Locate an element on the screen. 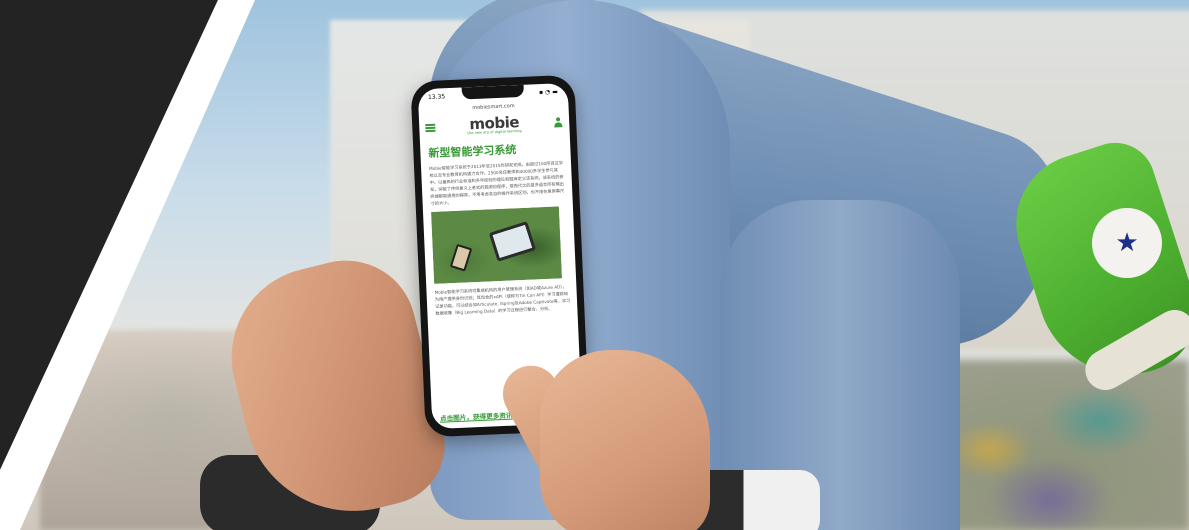  logo-tagline: the new era of digital learning is located at coordinates (494, 132).